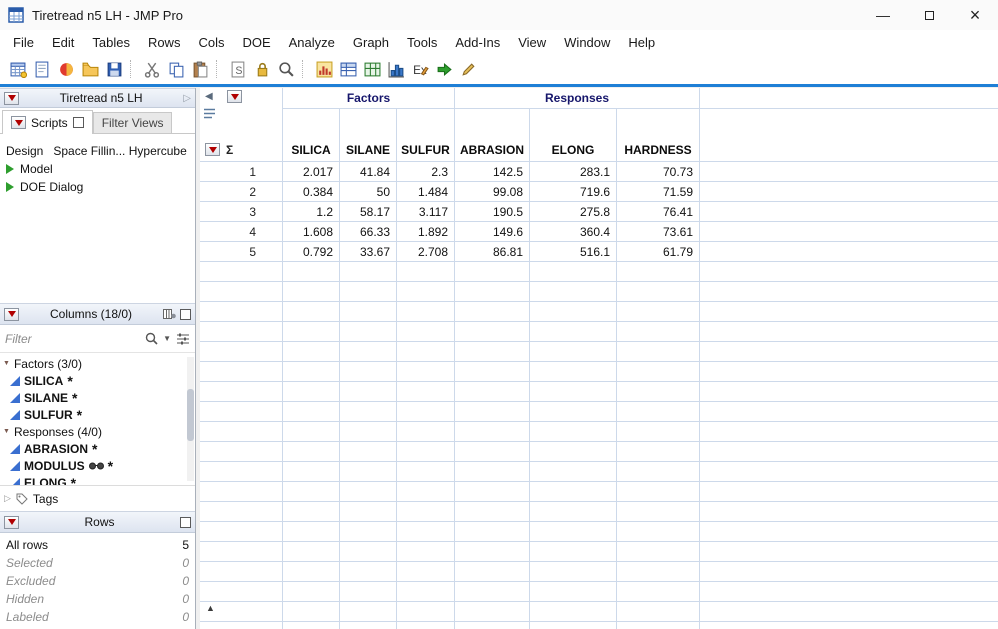  I want to click on panel-expand-chevron-icon: ▷, so click(187, 98).